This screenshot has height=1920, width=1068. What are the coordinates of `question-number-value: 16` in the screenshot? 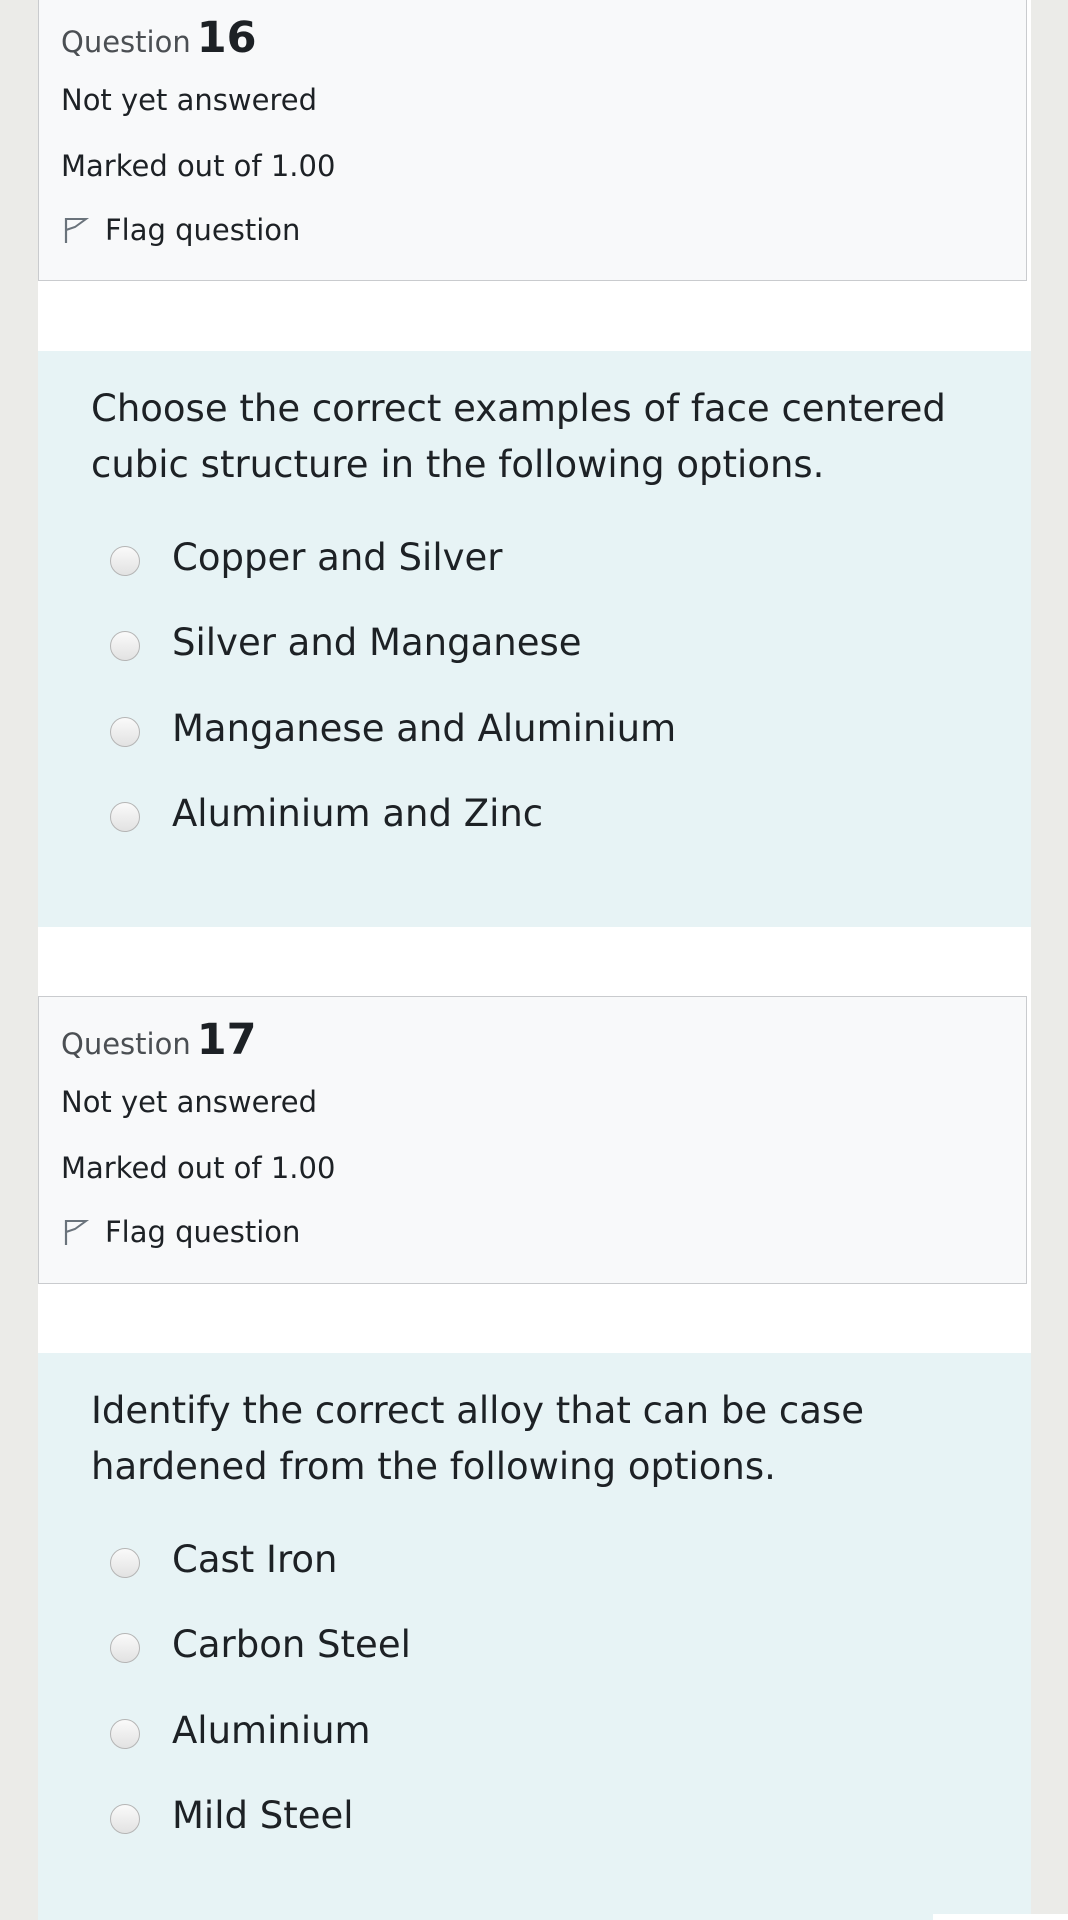 It's located at (226, 38).